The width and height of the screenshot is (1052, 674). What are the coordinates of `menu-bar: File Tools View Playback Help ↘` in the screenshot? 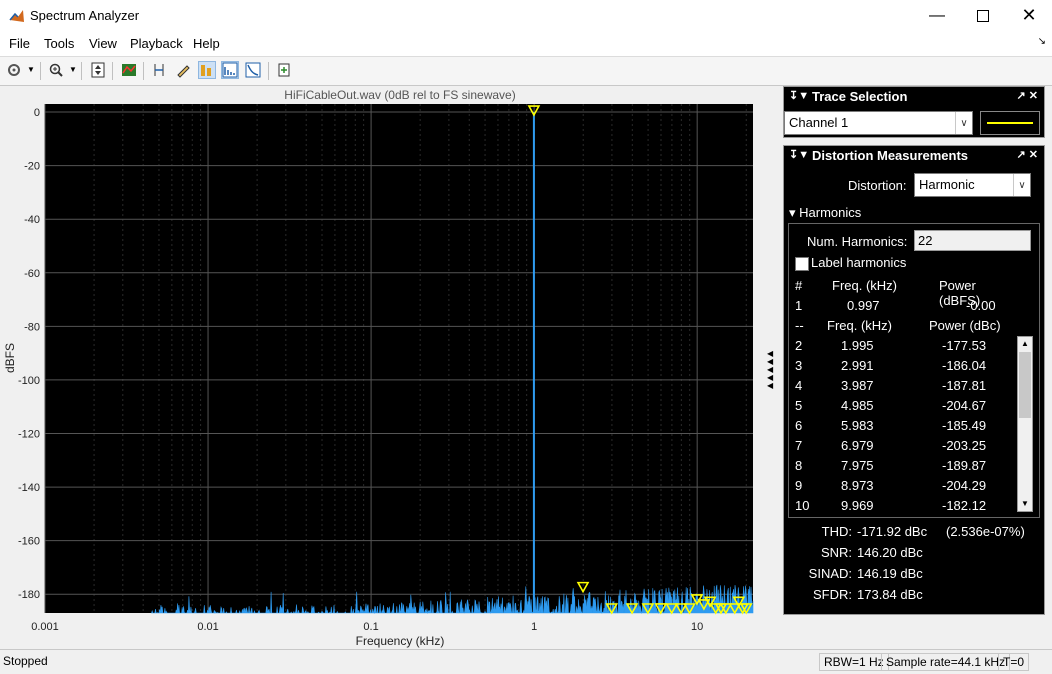 It's located at (526, 44).